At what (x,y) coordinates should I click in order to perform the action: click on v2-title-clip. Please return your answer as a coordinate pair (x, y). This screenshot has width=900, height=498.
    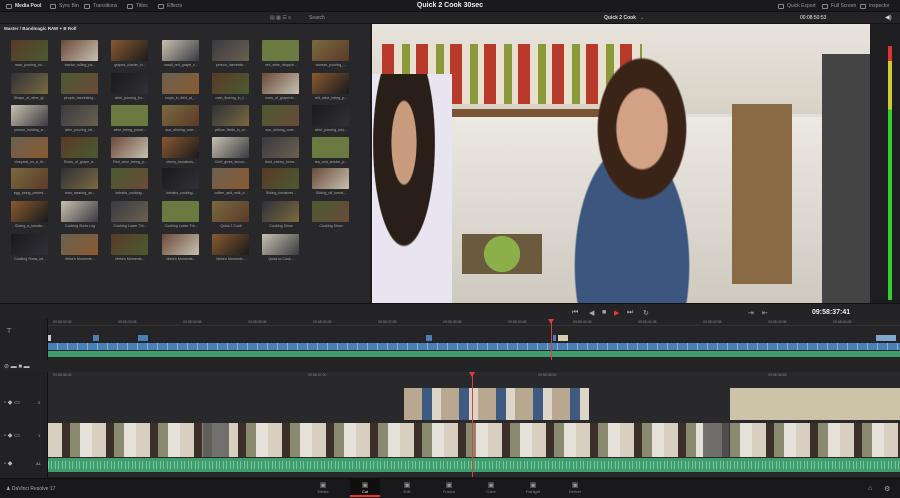
    Looking at the image, I should click on (815, 404).